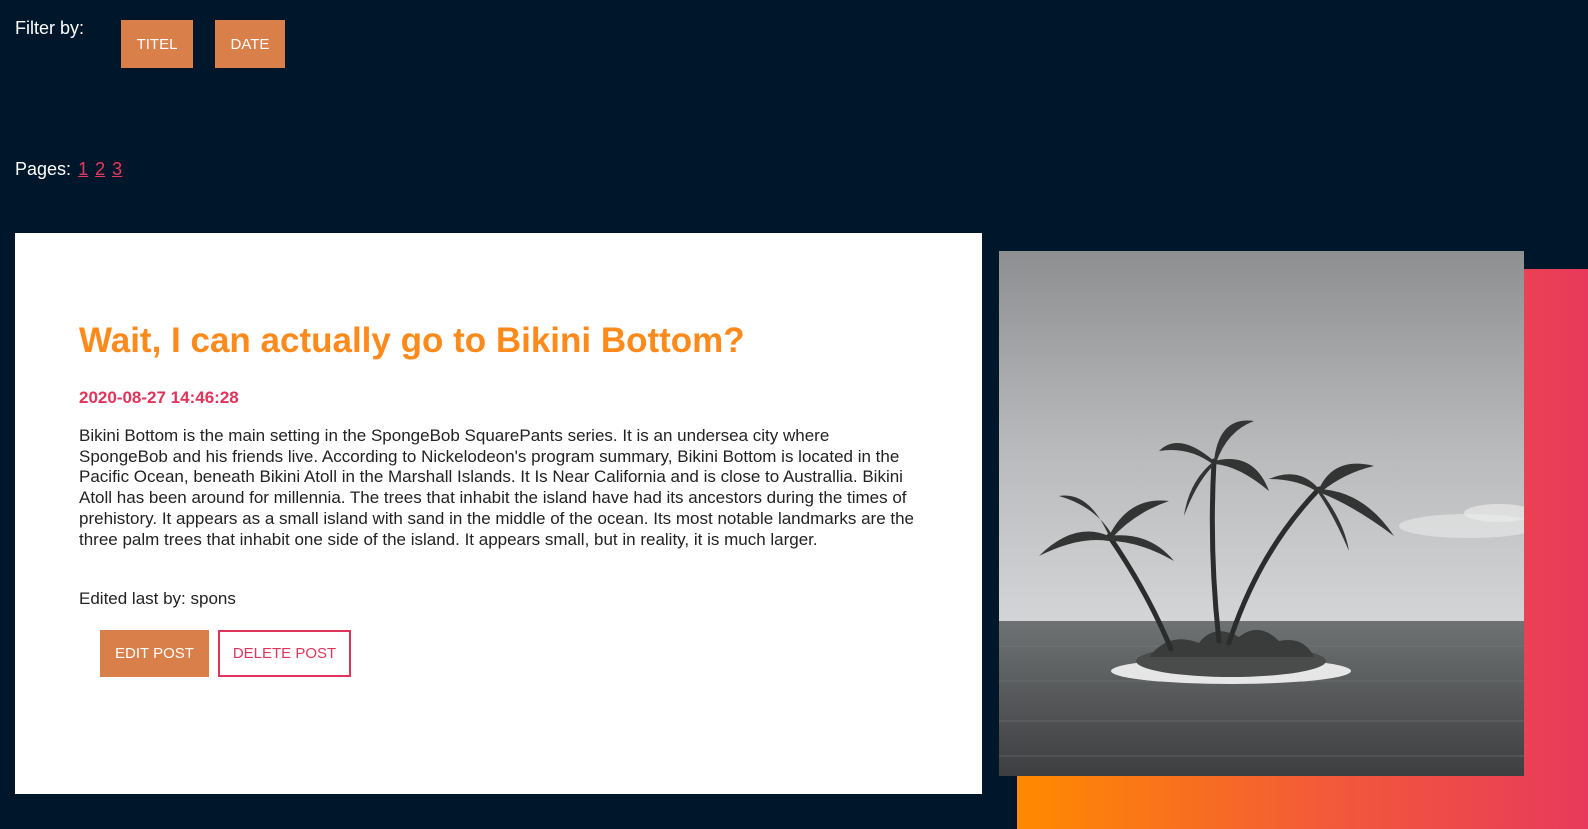  Describe the element at coordinates (43, 169) in the screenshot. I see `pagination-label: Pages:` at that location.